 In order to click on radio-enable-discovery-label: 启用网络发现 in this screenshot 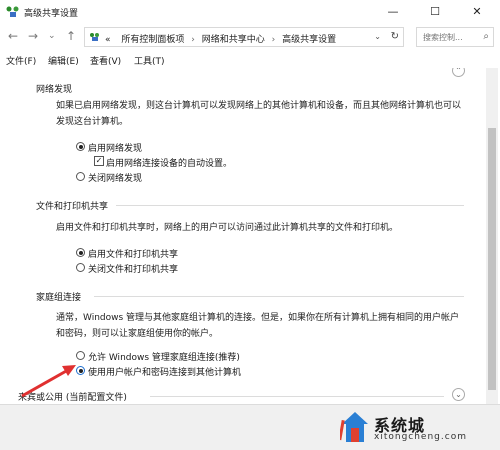, I will do `click(115, 149)`.